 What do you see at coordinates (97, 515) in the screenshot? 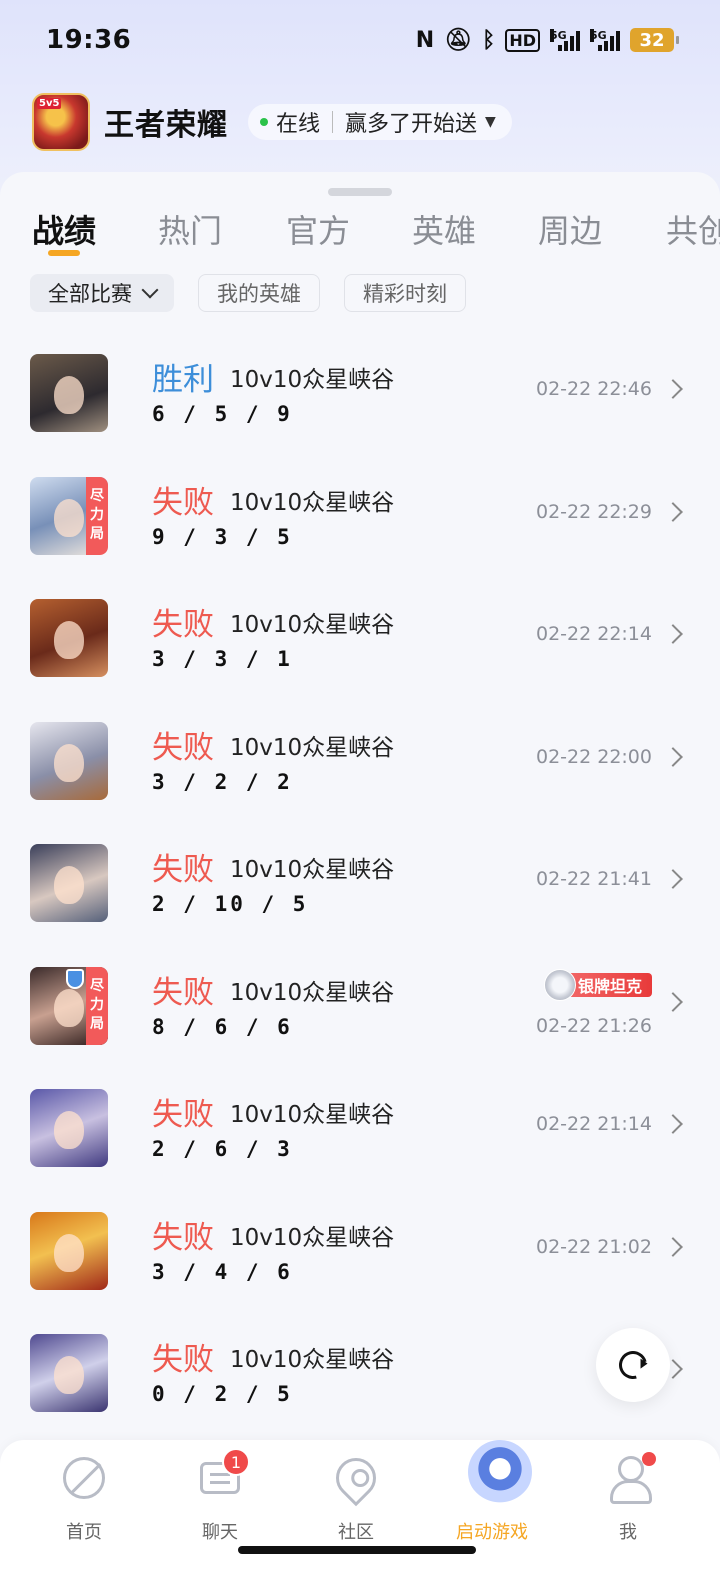
I see `best-effort-badge: 尽力局` at bounding box center [97, 515].